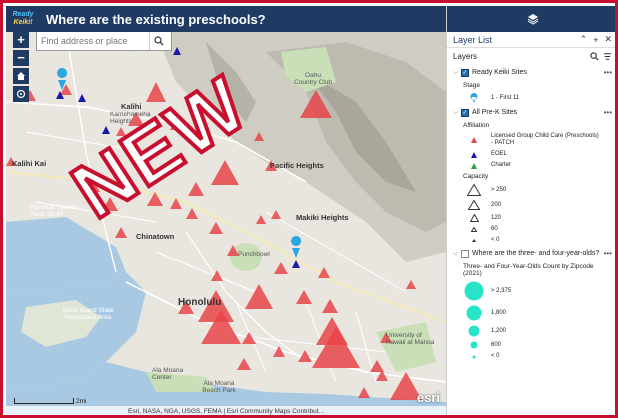  What do you see at coordinates (297, 165) in the screenshot?
I see `map-label-pacific-heights: Pacific Heights` at bounding box center [297, 165].